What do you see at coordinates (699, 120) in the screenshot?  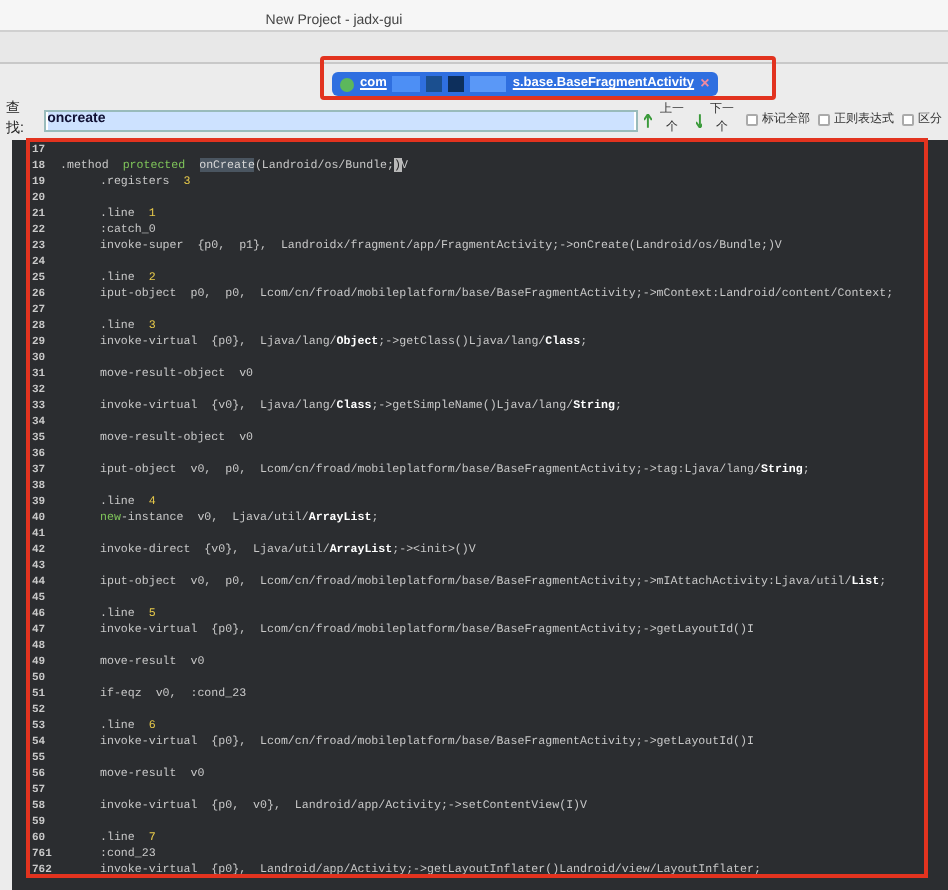 I see `down-arrow-icon` at bounding box center [699, 120].